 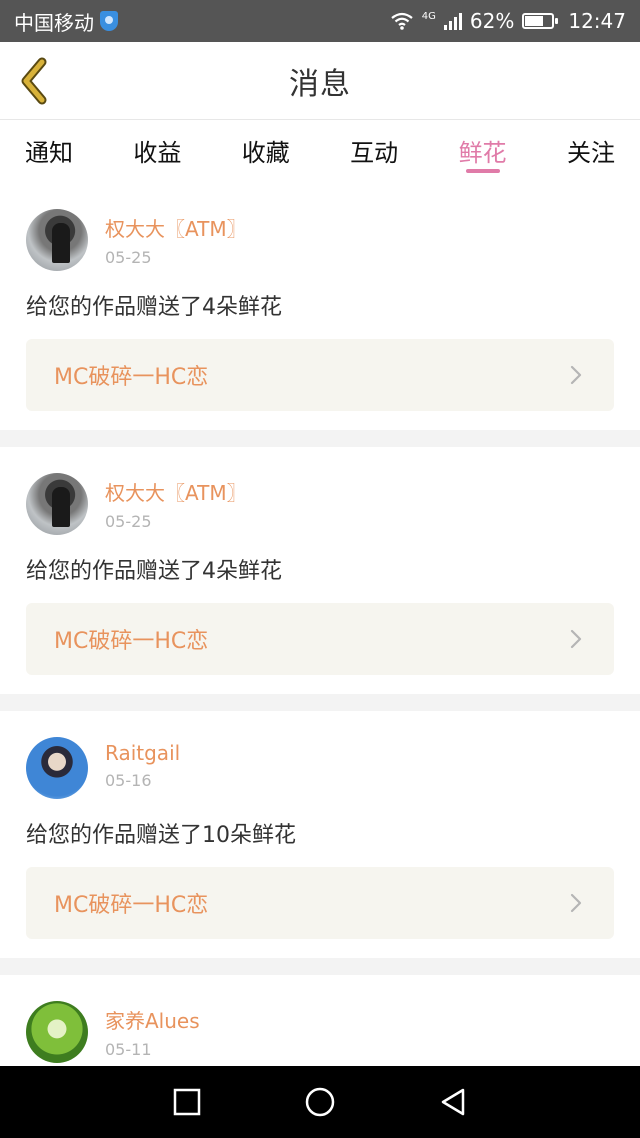 I want to click on back-arrow-icon, so click(x=34, y=81).